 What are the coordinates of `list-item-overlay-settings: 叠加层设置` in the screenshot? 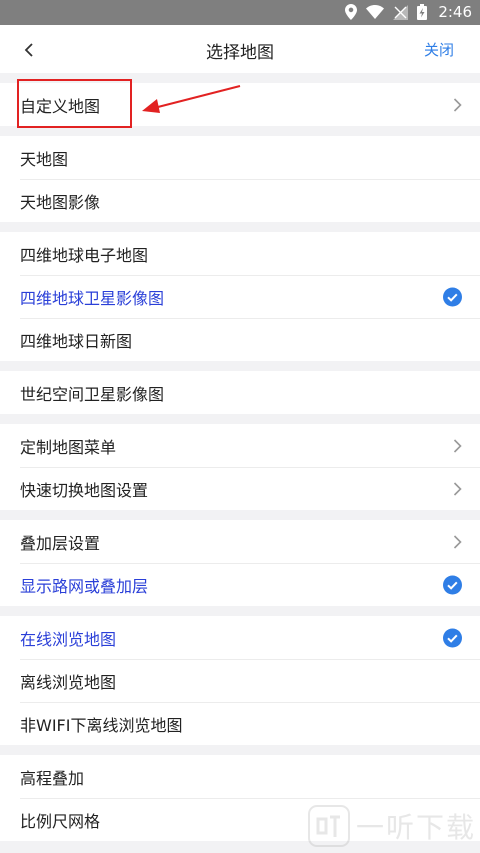 It's located at (240, 541).